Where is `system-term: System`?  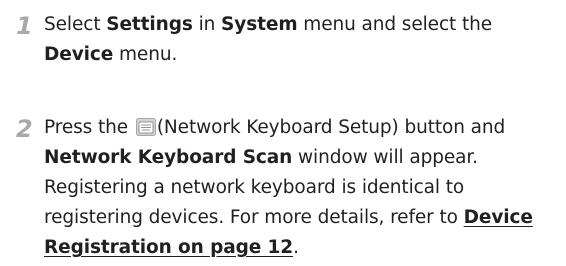 system-term: System is located at coordinates (259, 24).